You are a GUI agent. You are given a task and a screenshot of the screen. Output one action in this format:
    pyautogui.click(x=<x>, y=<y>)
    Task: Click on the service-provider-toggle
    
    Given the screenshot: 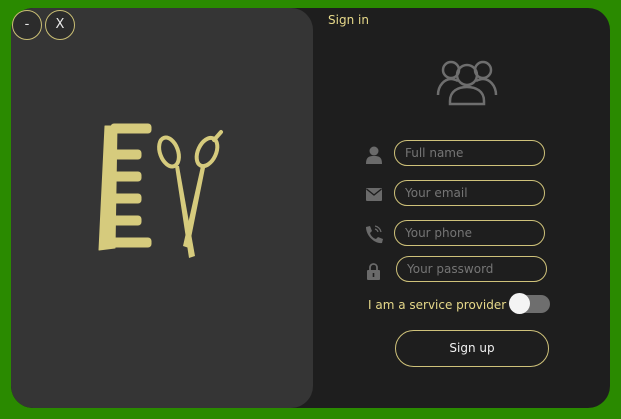 What is the action you would take?
    pyautogui.click(x=529, y=303)
    